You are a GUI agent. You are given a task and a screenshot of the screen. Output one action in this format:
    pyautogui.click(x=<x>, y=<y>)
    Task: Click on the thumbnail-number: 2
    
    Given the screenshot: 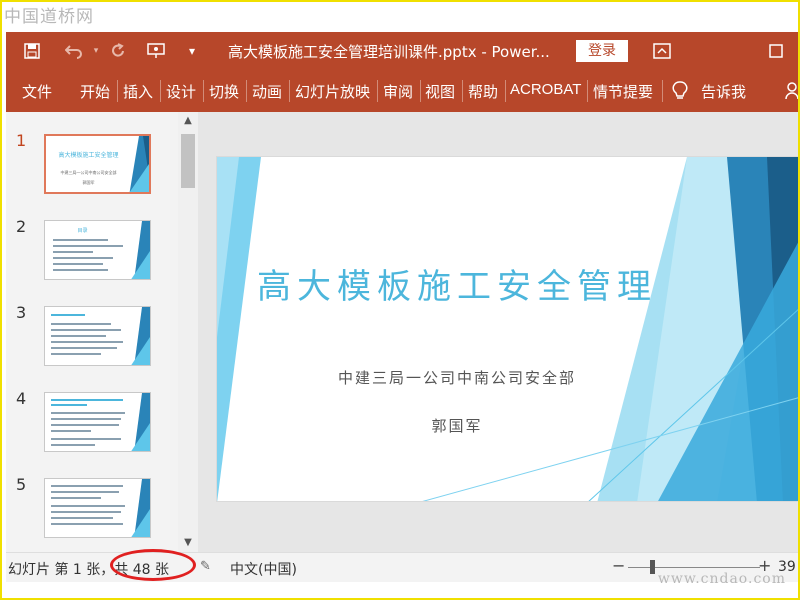 What is the action you would take?
    pyautogui.click(x=21, y=226)
    